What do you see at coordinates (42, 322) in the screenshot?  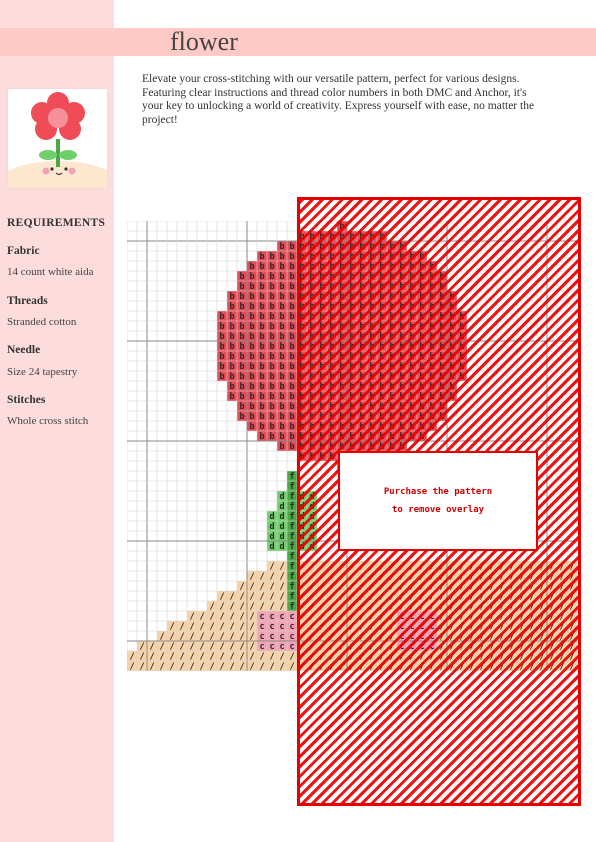 I see `threads-value: Stranded cotton` at bounding box center [42, 322].